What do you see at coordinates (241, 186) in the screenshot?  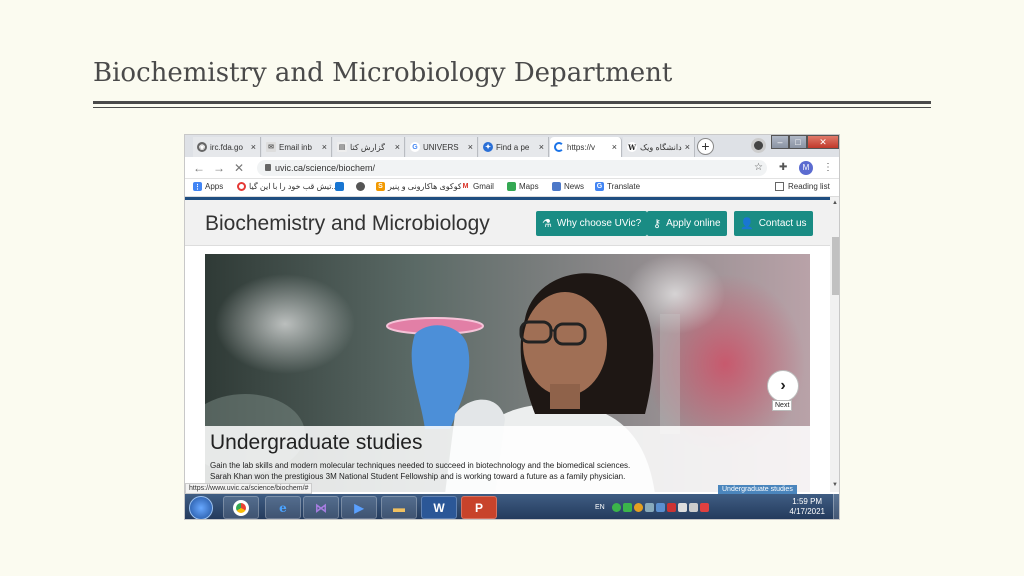 I see `target-icon` at bounding box center [241, 186].